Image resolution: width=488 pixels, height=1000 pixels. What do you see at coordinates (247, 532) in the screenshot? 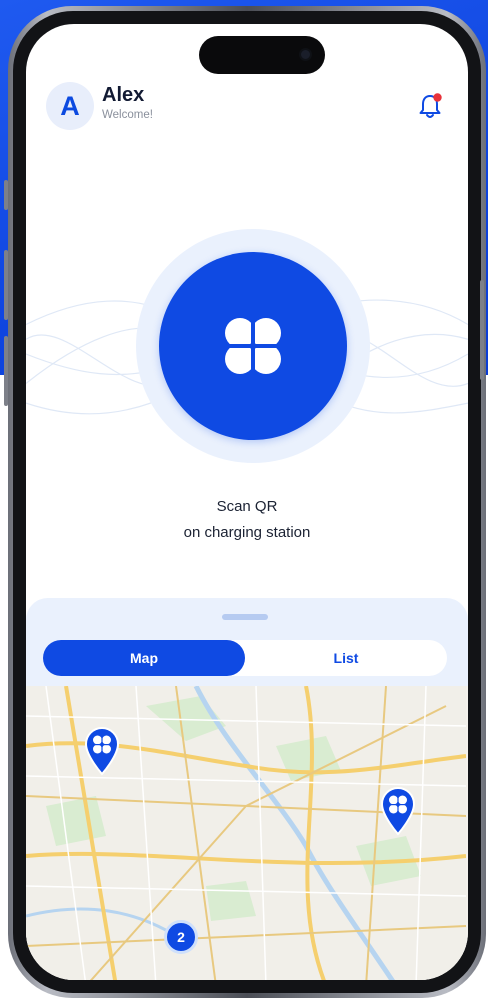
I see `scan-subtitle: on charging station` at bounding box center [247, 532].